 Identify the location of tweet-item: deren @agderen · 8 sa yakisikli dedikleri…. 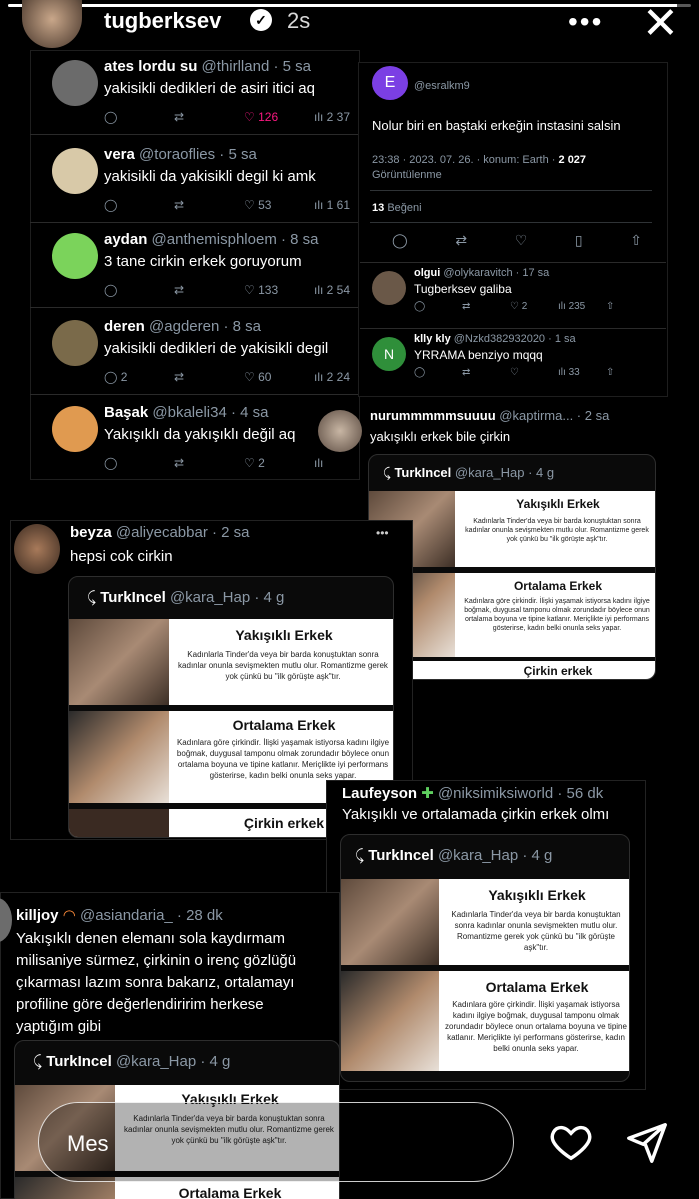
(195, 352).